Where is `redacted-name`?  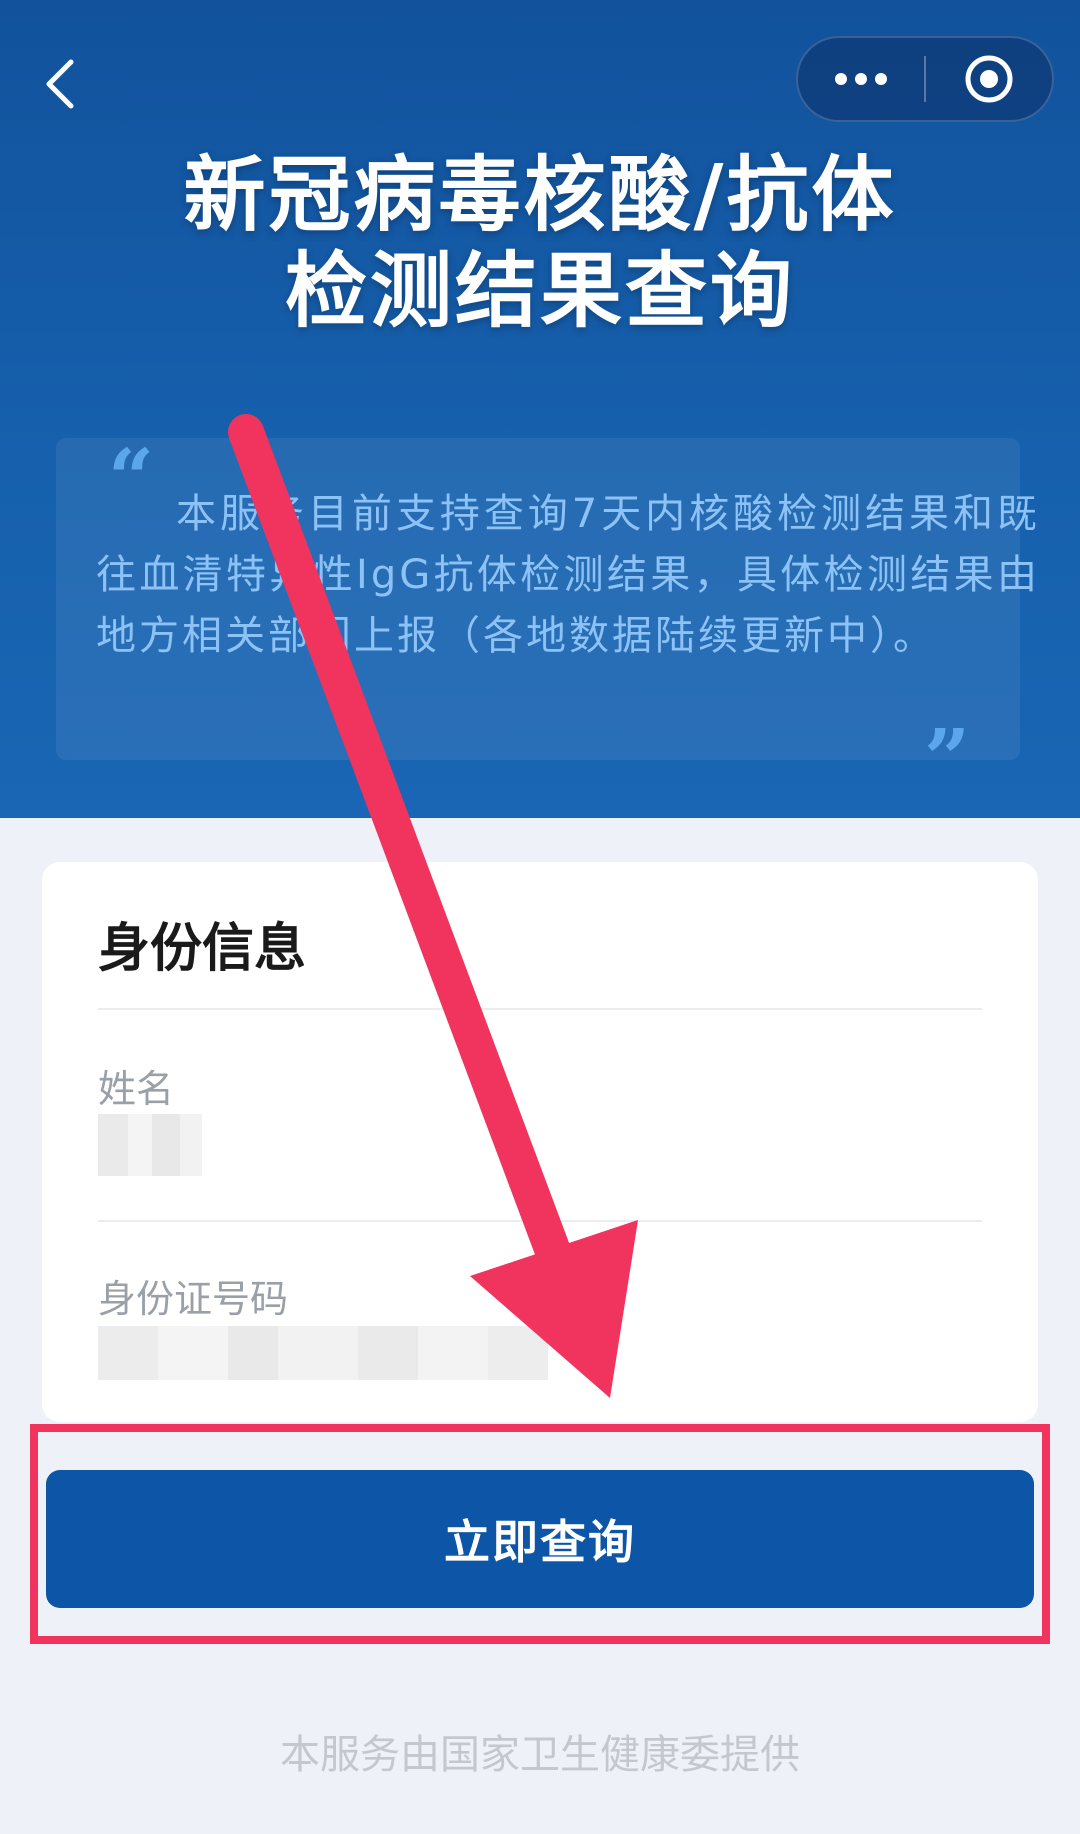
redacted-name is located at coordinates (150, 1145).